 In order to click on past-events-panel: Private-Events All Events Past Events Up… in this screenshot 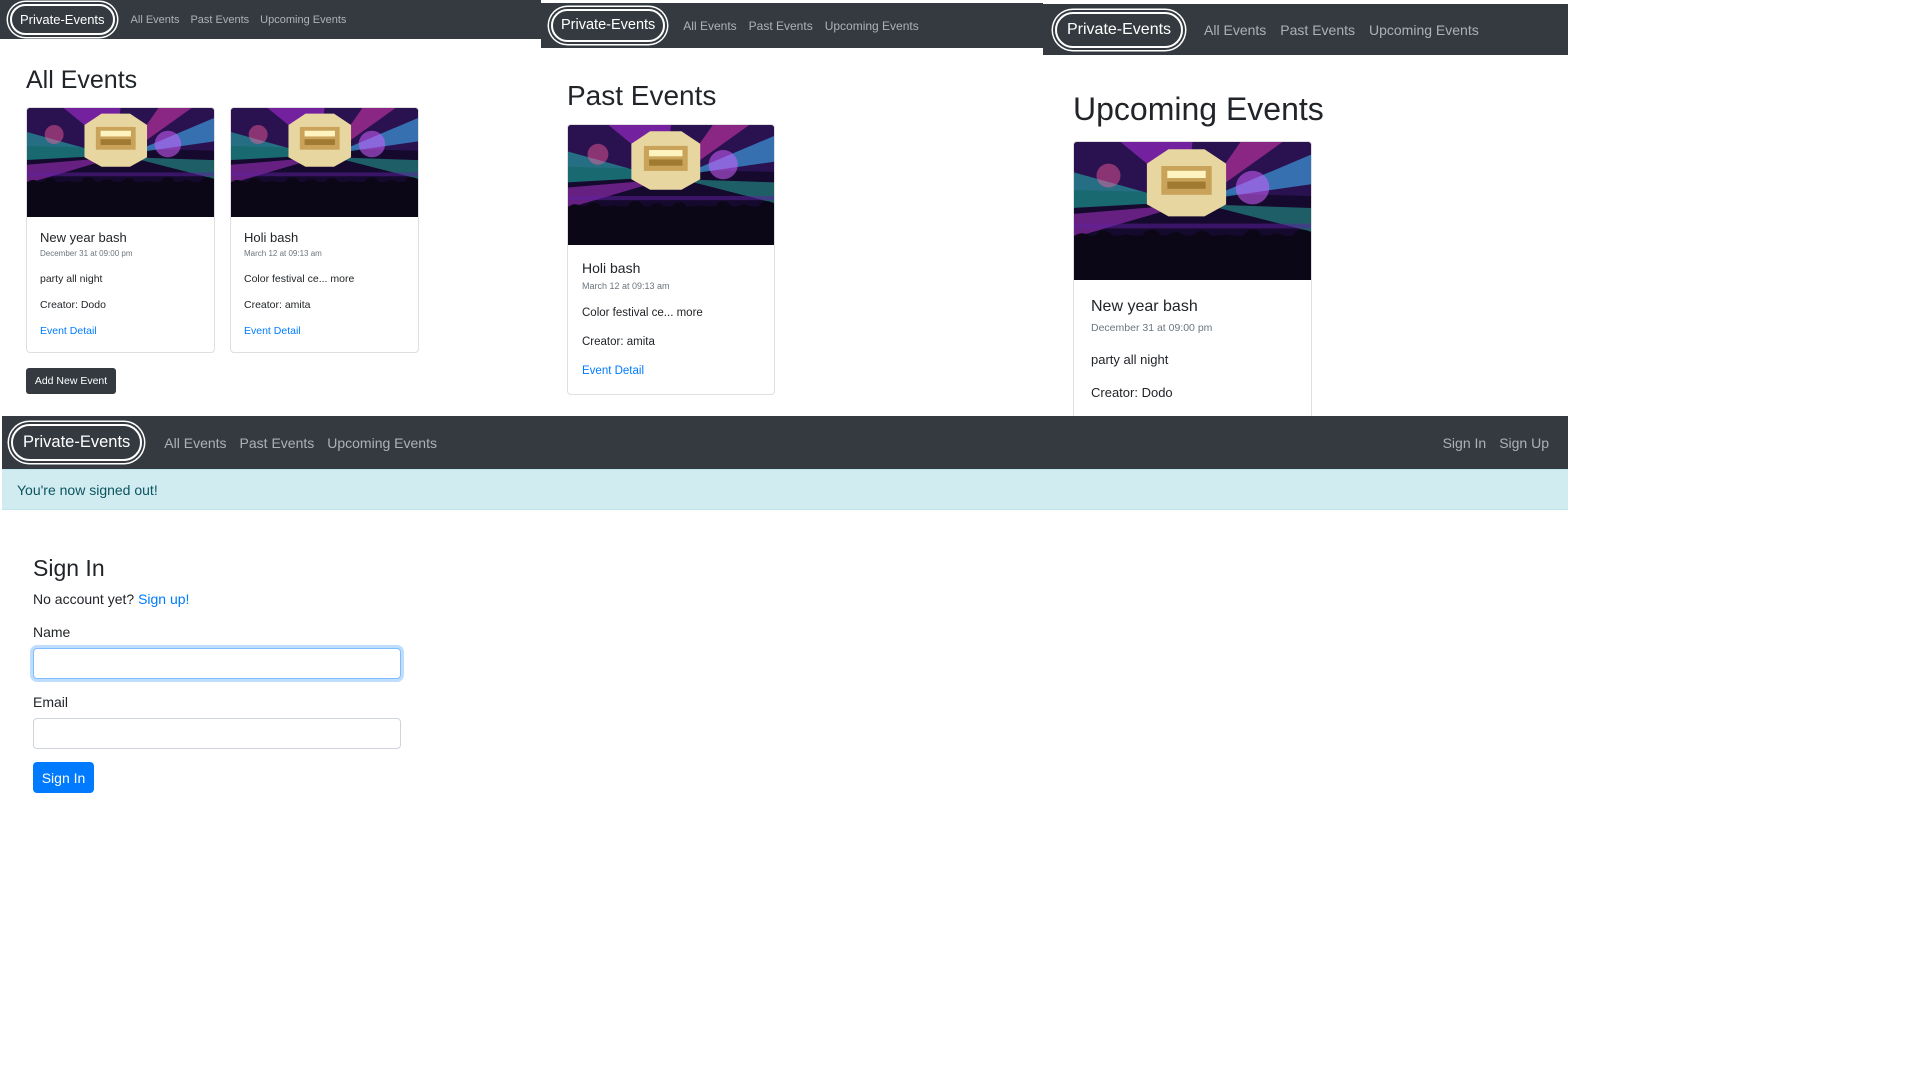, I will do `click(792, 208)`.